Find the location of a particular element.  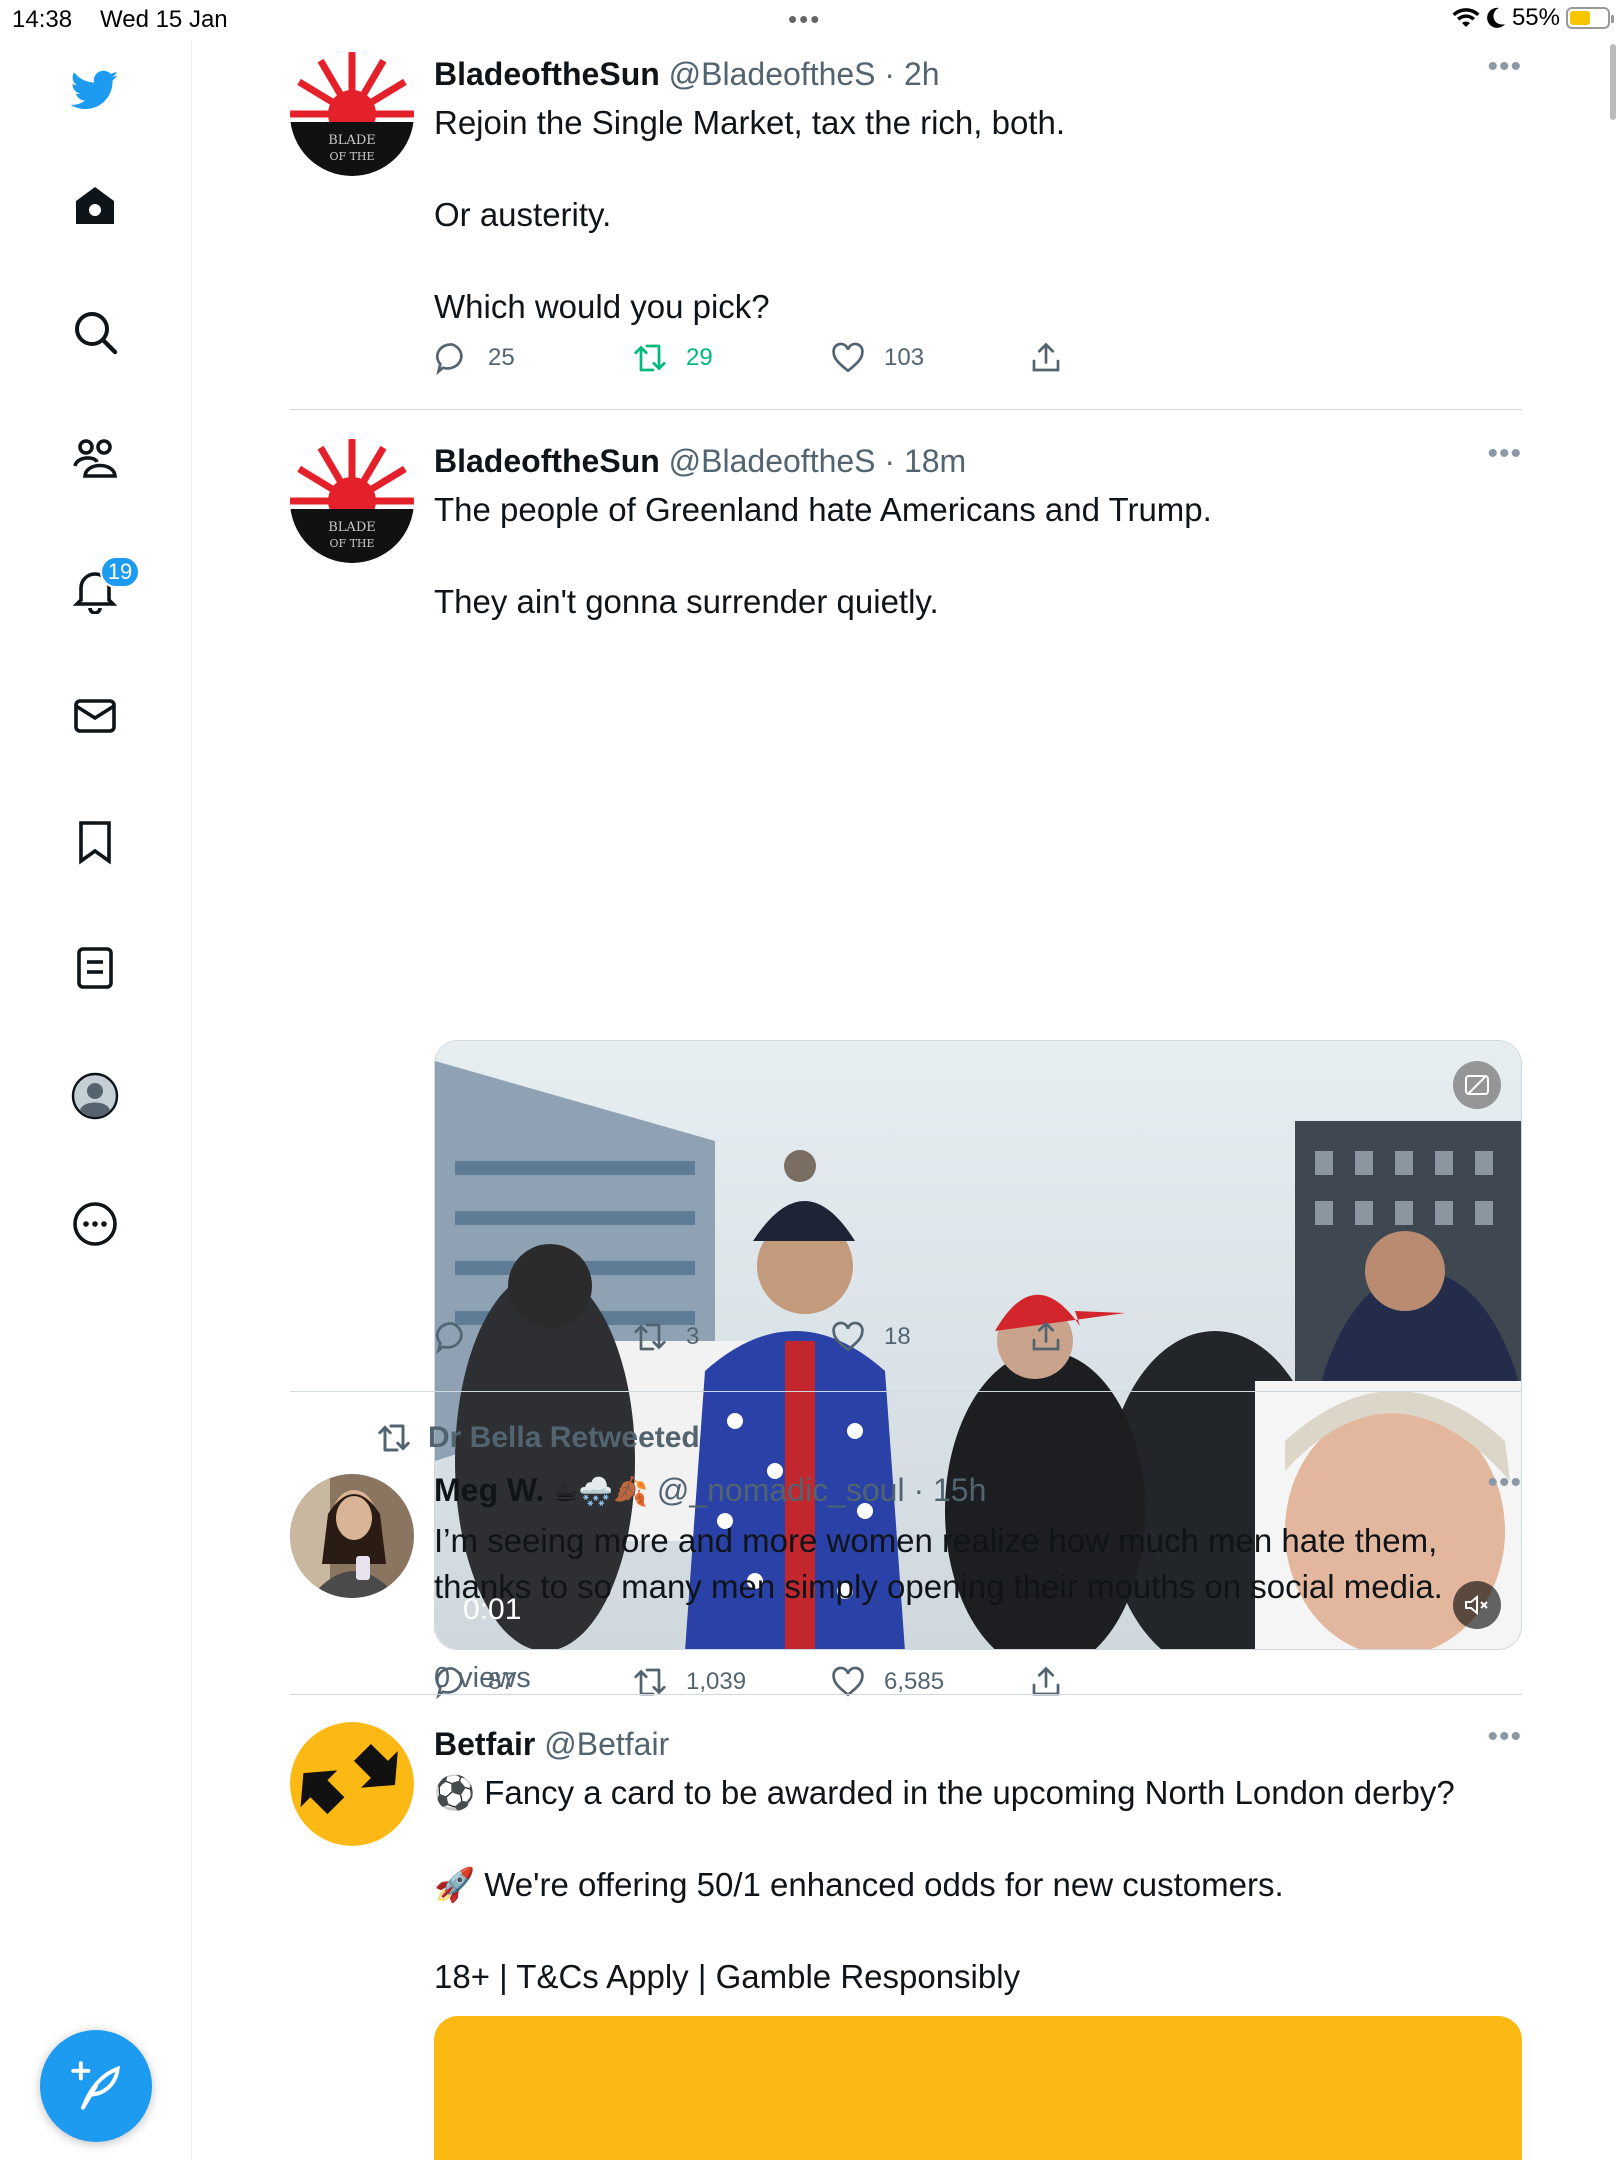

reply-button is located at coordinates (461, 1337).